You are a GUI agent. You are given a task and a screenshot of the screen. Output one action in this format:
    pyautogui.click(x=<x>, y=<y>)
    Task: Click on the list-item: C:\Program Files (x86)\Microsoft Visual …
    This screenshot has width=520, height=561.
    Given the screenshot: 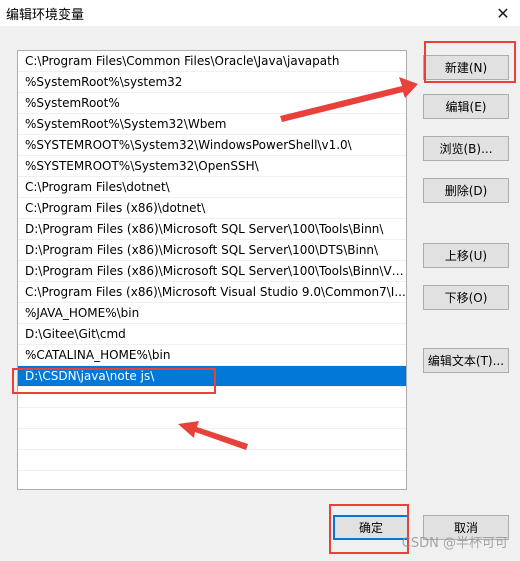 What is the action you would take?
    pyautogui.click(x=212, y=292)
    